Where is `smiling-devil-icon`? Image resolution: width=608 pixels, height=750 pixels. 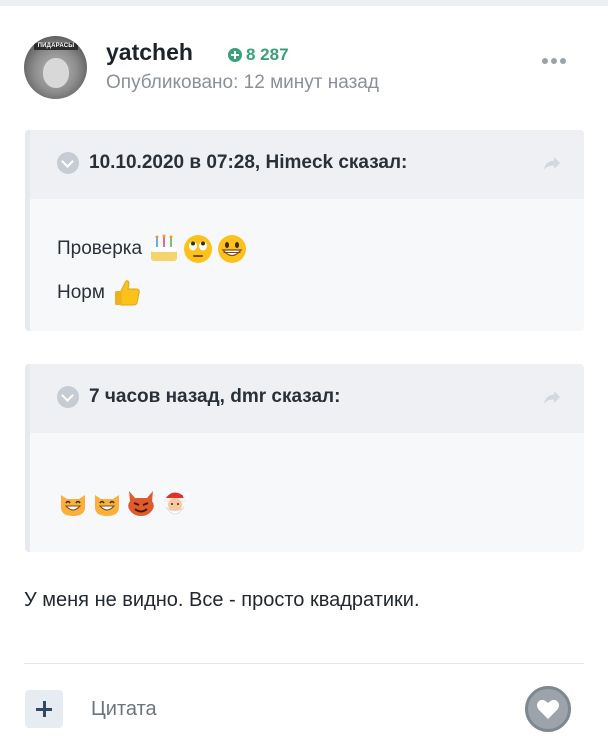 smiling-devil-icon is located at coordinates (141, 503).